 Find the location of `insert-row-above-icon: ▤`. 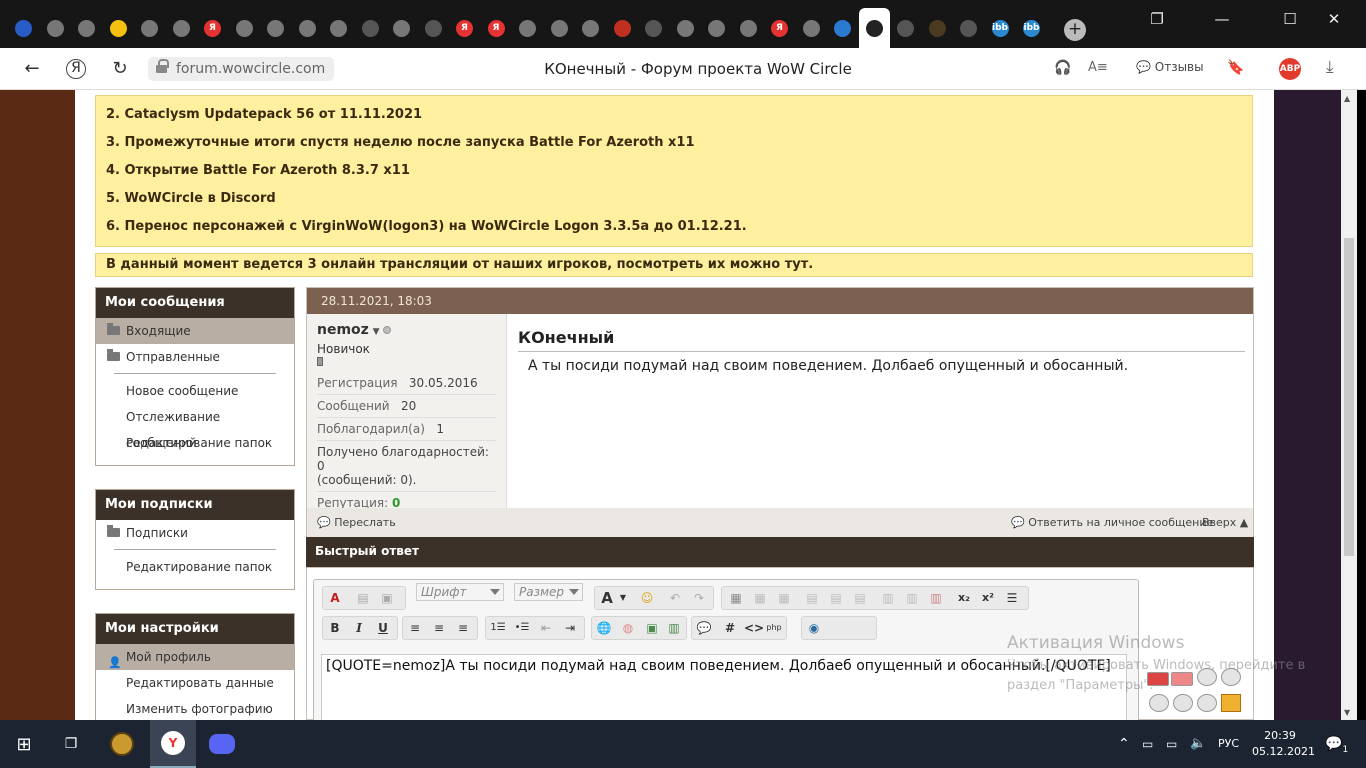

insert-row-above-icon: ▤ is located at coordinates (812, 598).